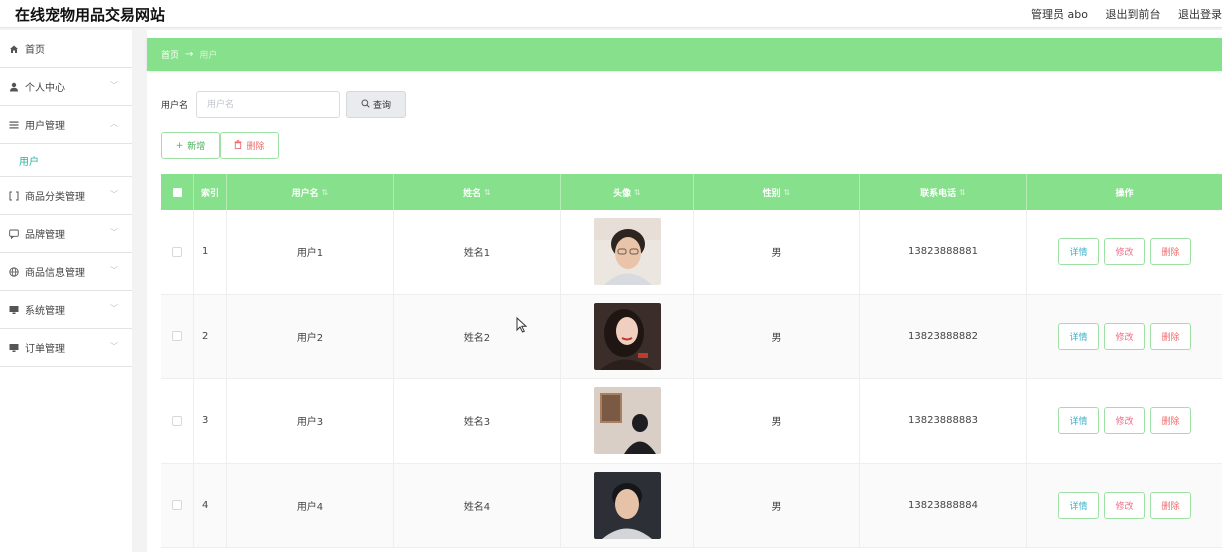  What do you see at coordinates (14, 49) in the screenshot?
I see `home-icon` at bounding box center [14, 49].